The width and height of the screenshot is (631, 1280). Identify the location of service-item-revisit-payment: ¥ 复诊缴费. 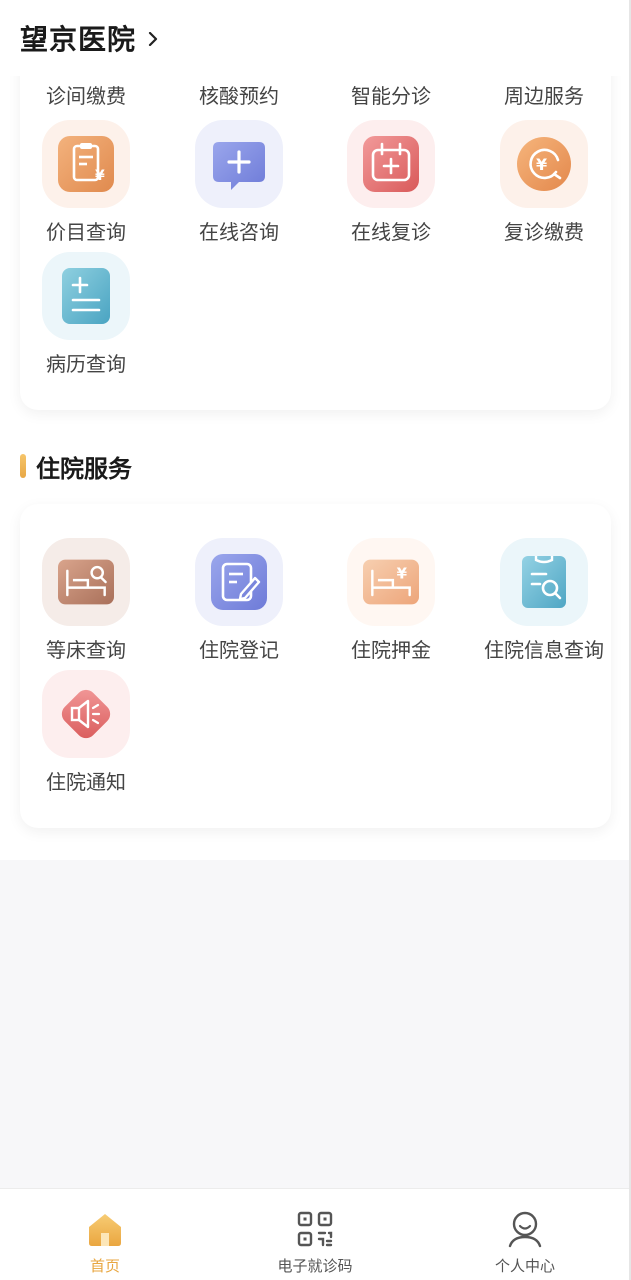
(544, 182).